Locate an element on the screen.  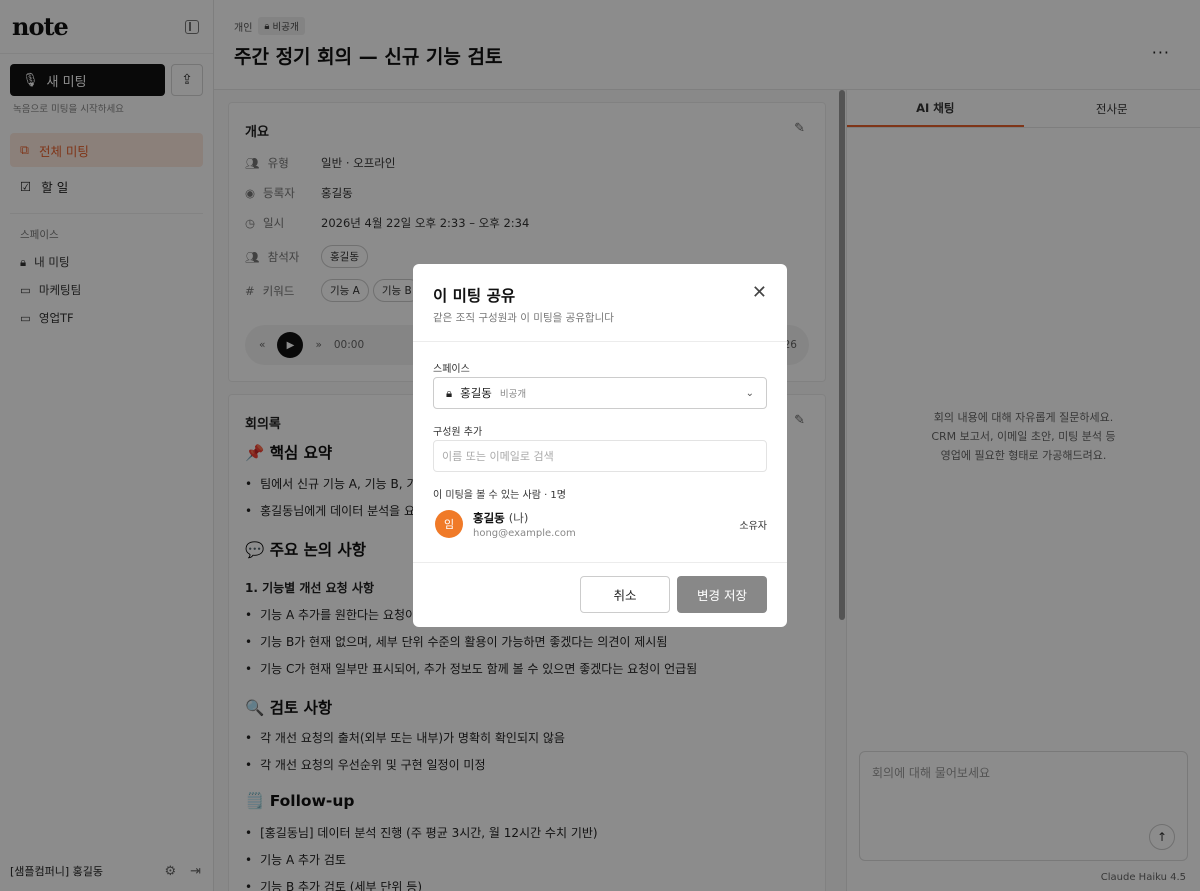
member-email: hong@example.com is located at coordinates (524, 533).